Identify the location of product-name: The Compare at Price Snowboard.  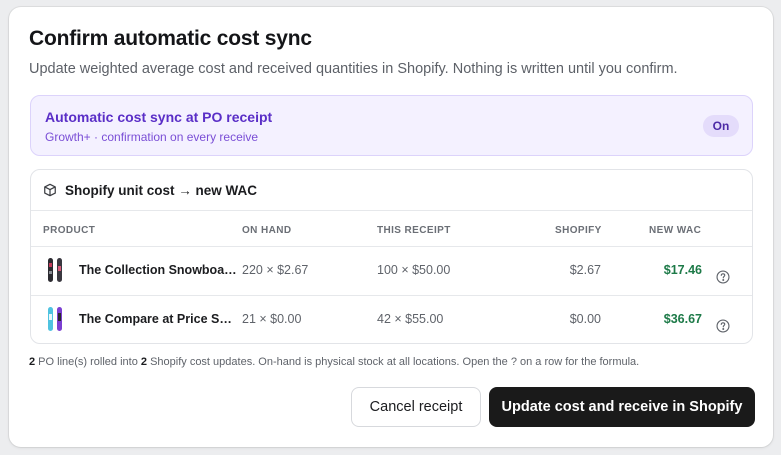
(158, 319).